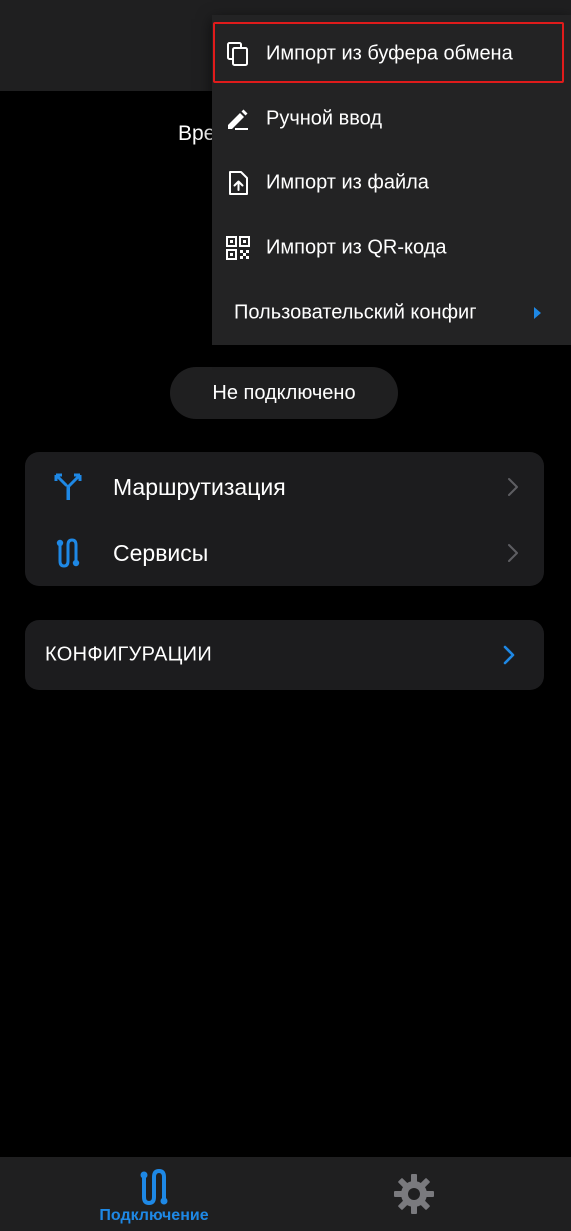 Image resolution: width=571 pixels, height=1231 pixels. I want to click on tab-connection: Подключение, so click(154, 1194).